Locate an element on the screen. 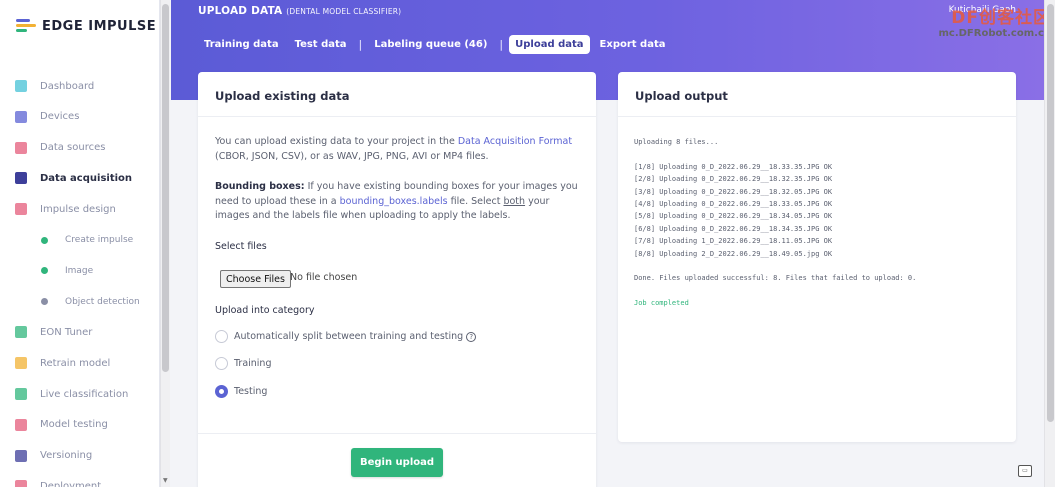 Image resolution: width=1055 pixels, height=487 pixels. sidebar-item-label: Model testing is located at coordinates (74, 425).